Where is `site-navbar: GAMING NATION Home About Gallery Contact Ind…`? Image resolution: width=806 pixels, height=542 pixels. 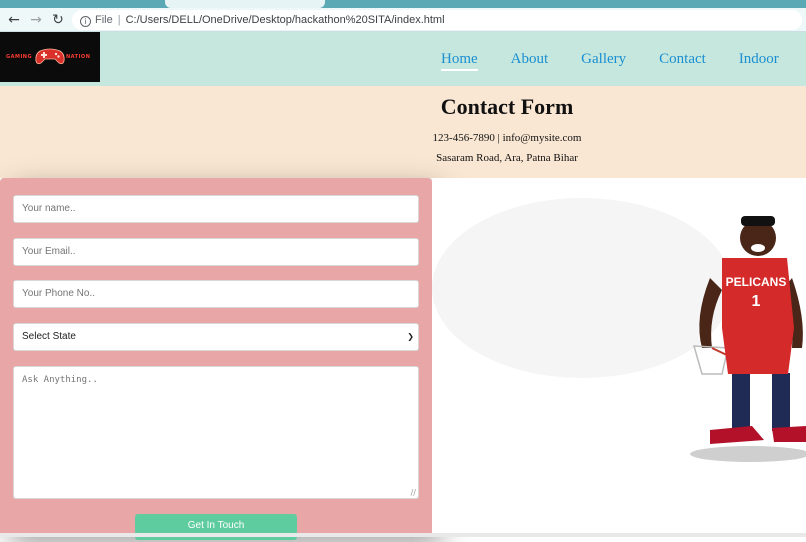
site-navbar: GAMING NATION Home About Gallery Contact Ind… is located at coordinates (403, 59).